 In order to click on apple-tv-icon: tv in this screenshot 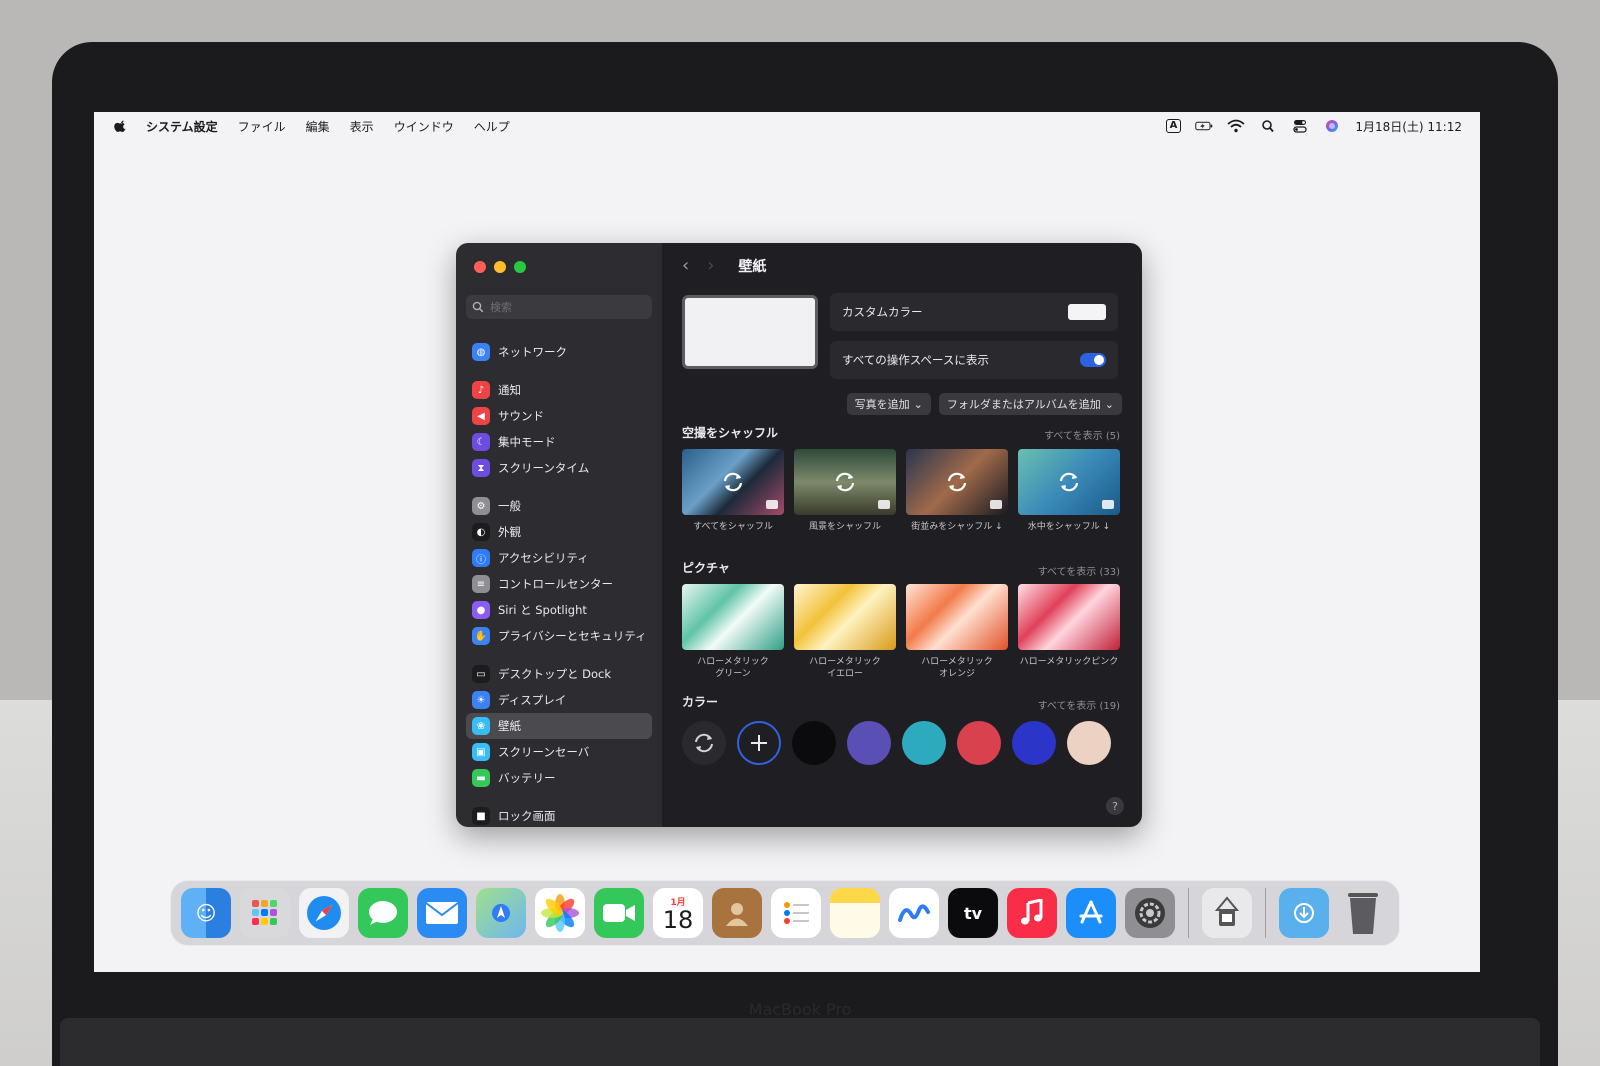, I will do `click(973, 913)`.